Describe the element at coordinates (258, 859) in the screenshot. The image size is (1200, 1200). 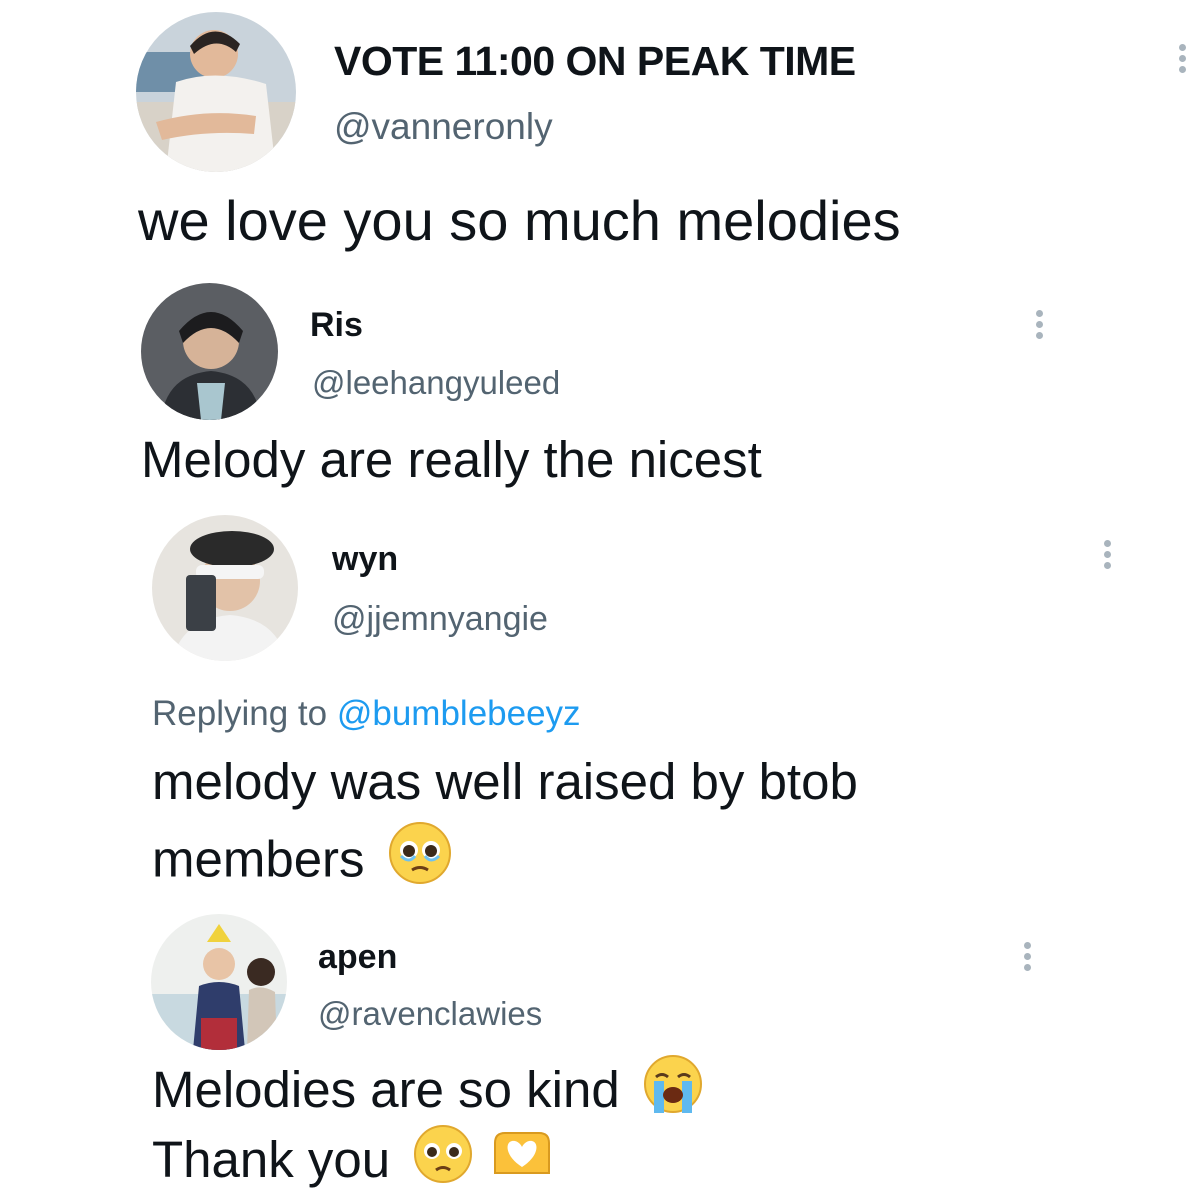
I see `tweet-text-line2: members` at that location.